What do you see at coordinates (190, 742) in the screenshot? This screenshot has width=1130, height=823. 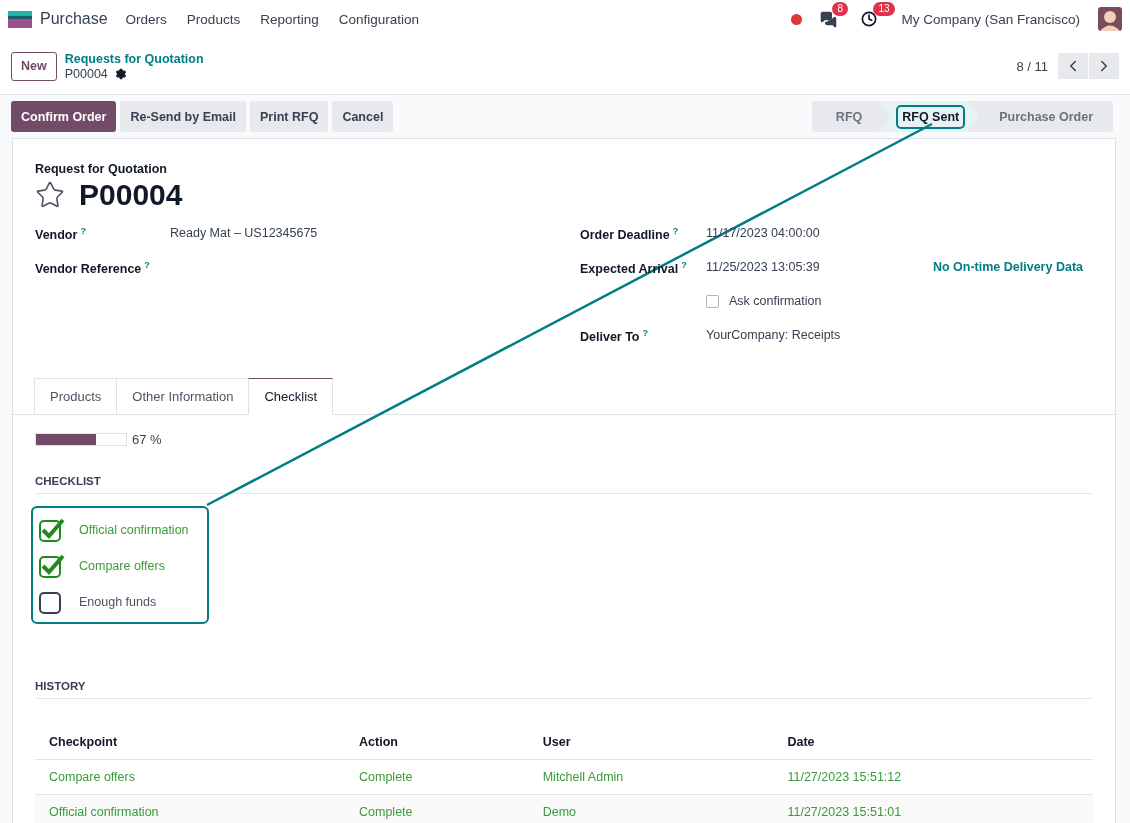 I see `column-header: Checkpoint` at bounding box center [190, 742].